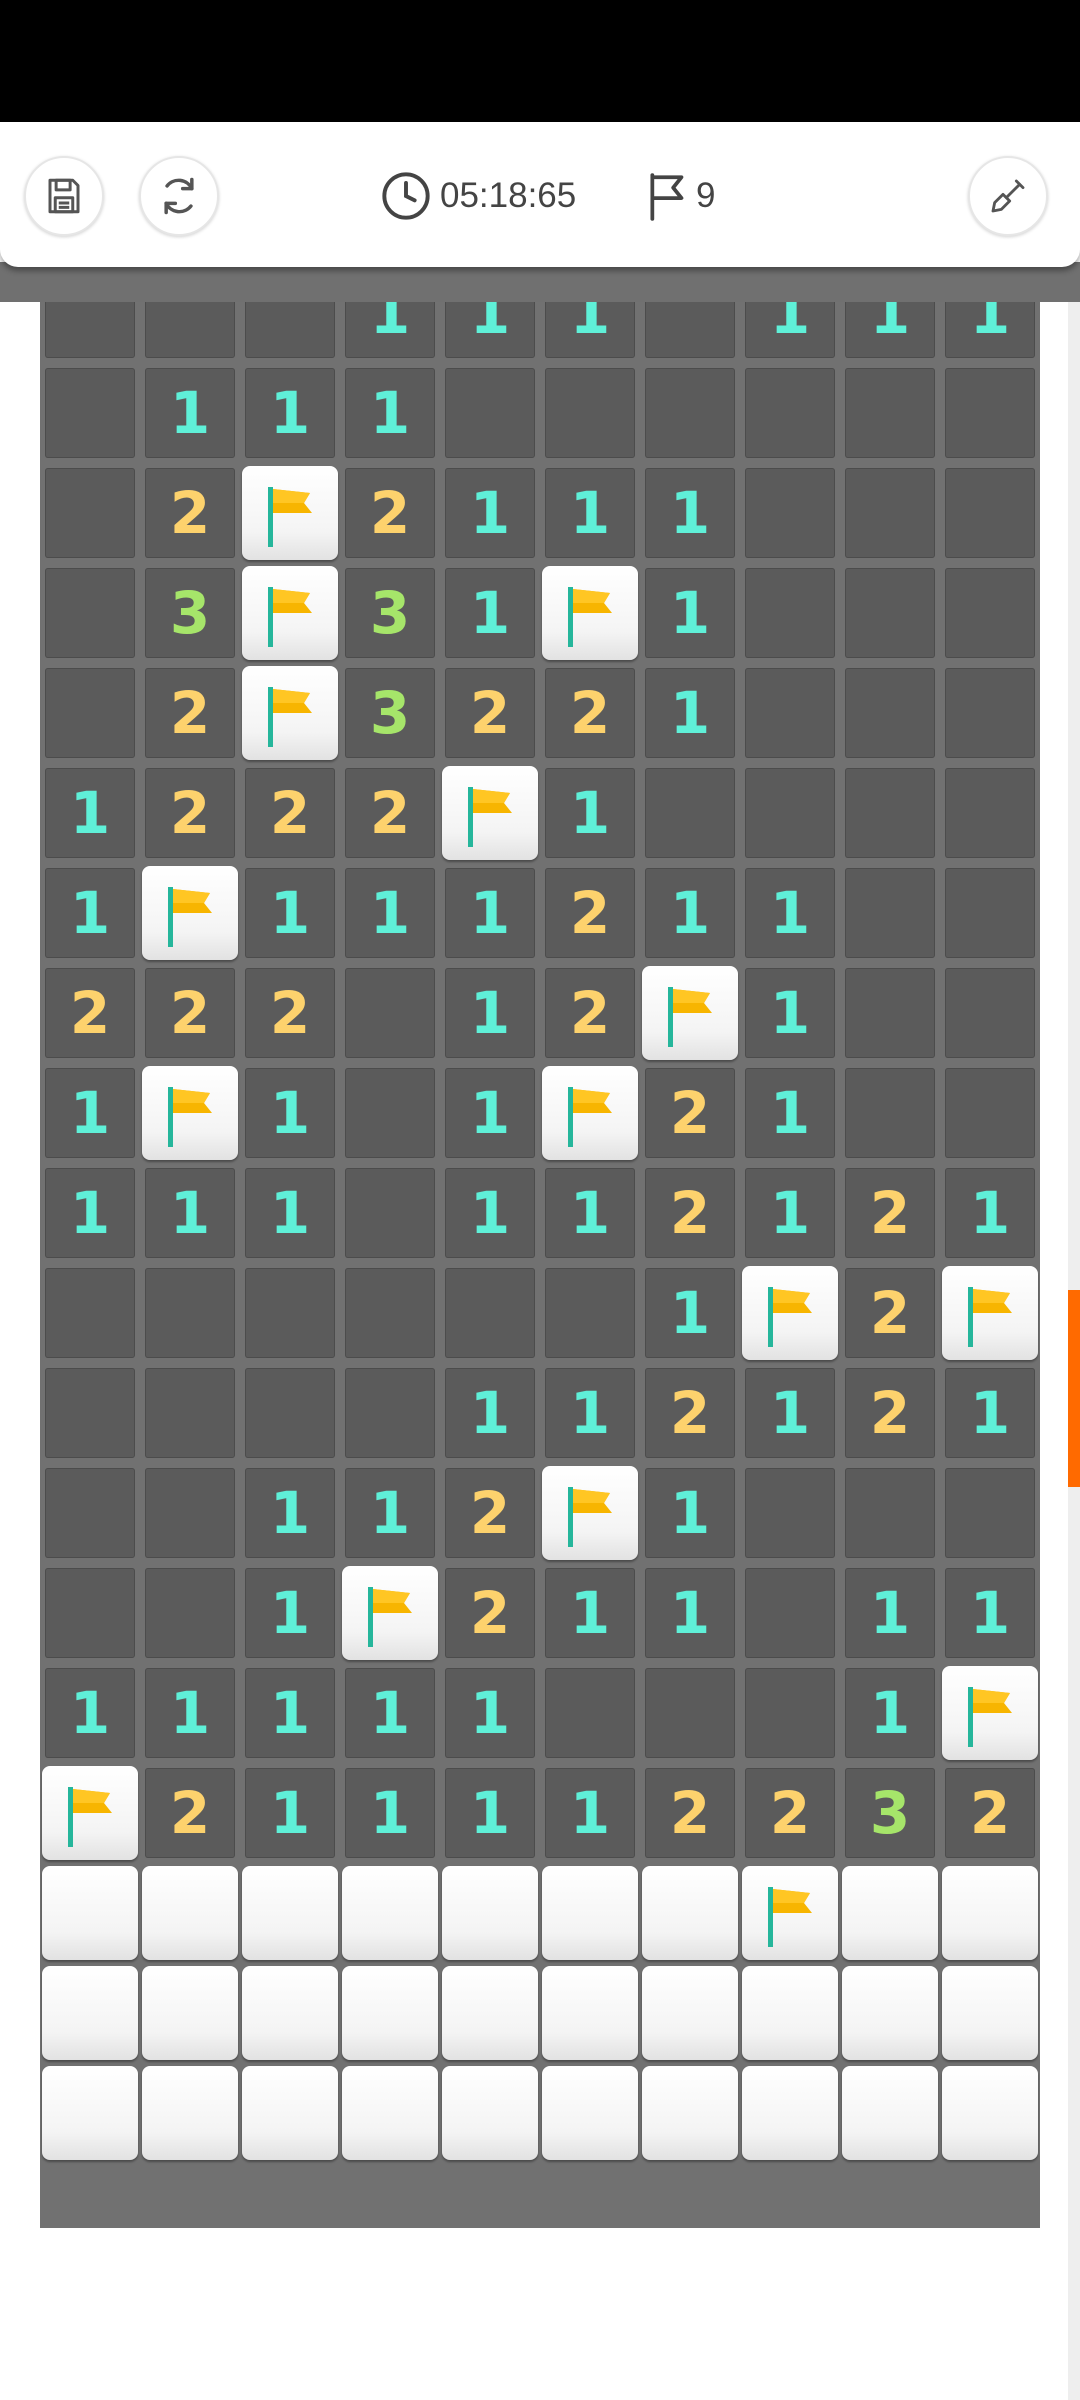 This screenshot has width=1080, height=2400. What do you see at coordinates (1008, 196) in the screenshot?
I see `dig-tool-button` at bounding box center [1008, 196].